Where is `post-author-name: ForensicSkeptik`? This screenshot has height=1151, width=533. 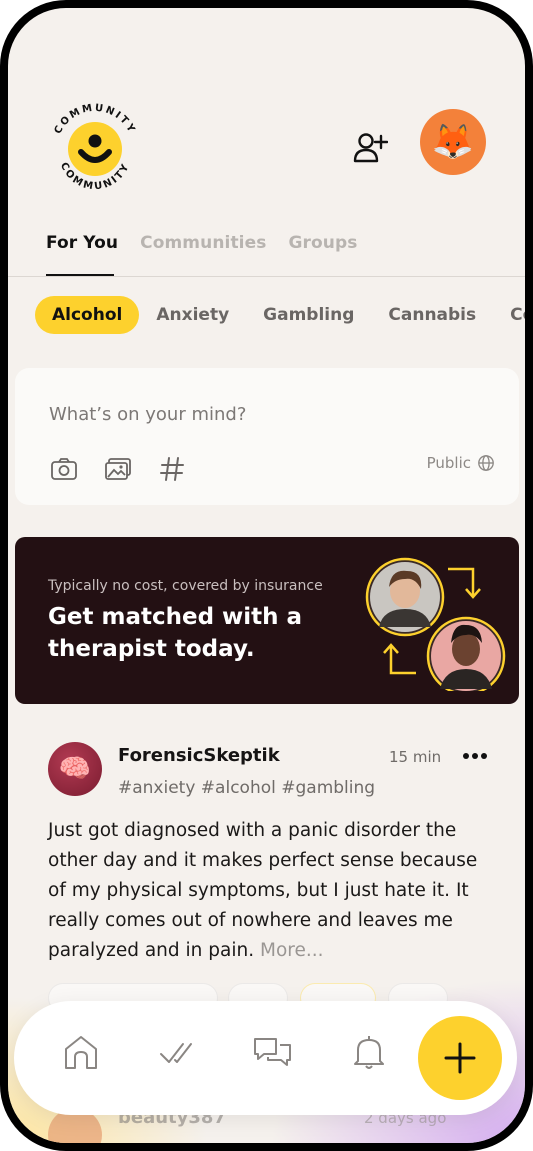 post-author-name: ForensicSkeptik is located at coordinates (199, 755).